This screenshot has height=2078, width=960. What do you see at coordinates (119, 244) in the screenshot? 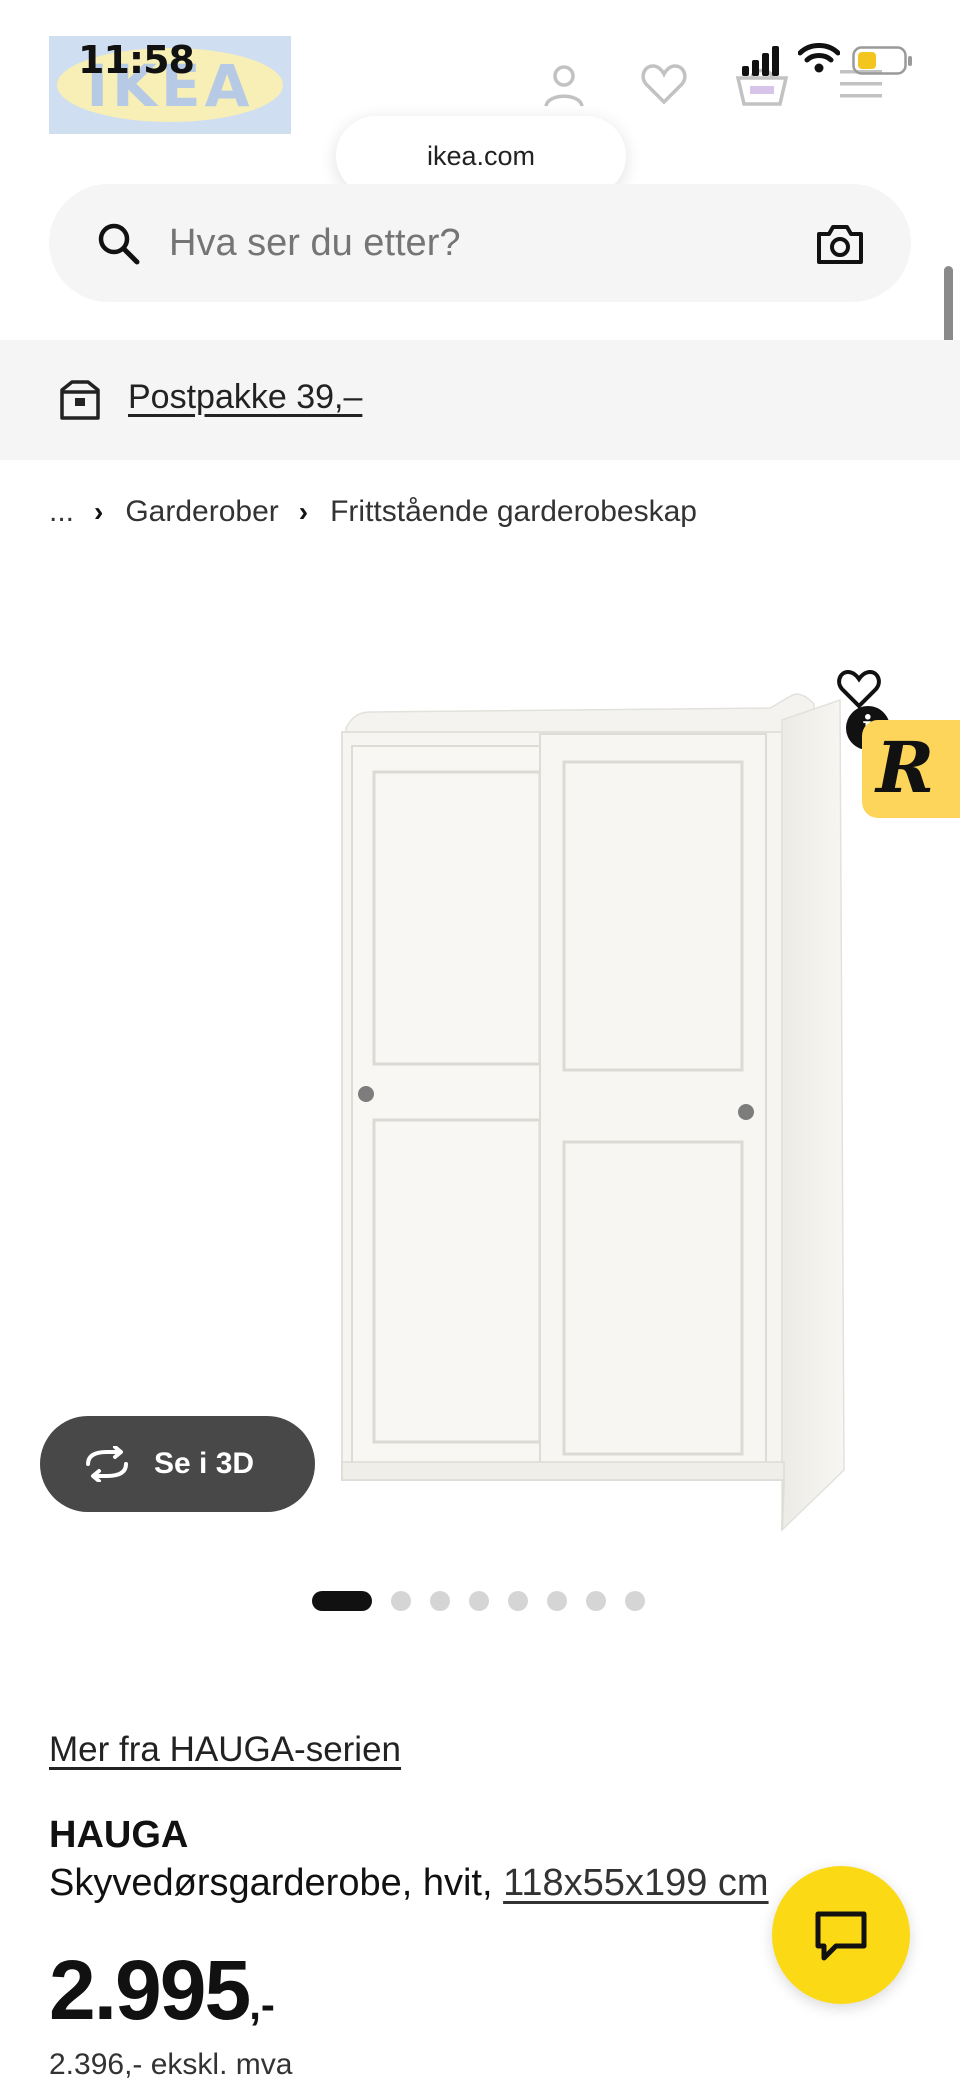
I see `search-icon` at bounding box center [119, 244].